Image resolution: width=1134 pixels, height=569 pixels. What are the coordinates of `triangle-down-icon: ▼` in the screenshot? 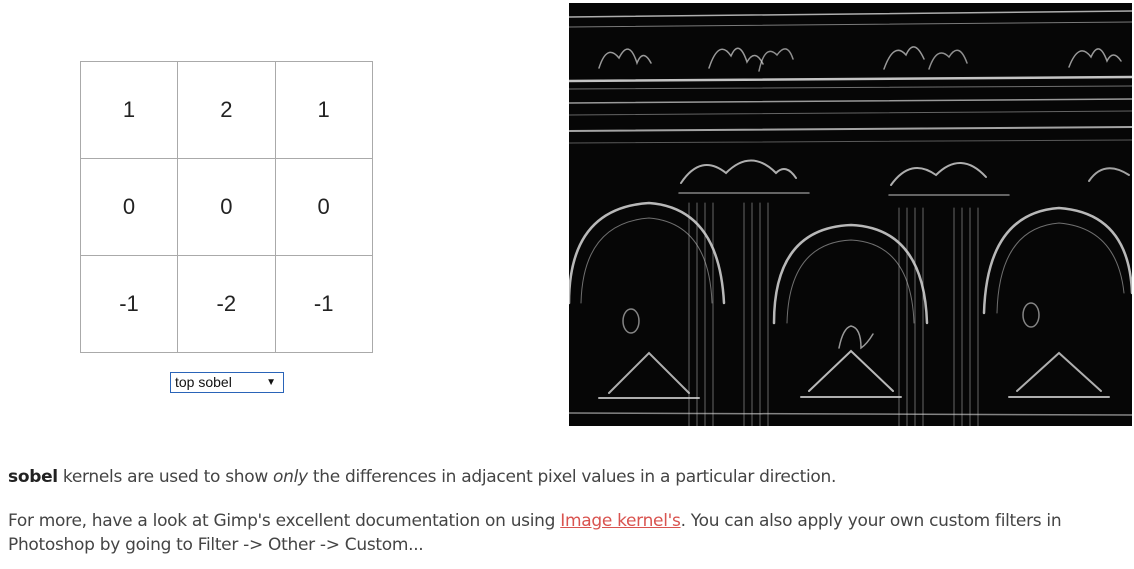 It's located at (271, 382).